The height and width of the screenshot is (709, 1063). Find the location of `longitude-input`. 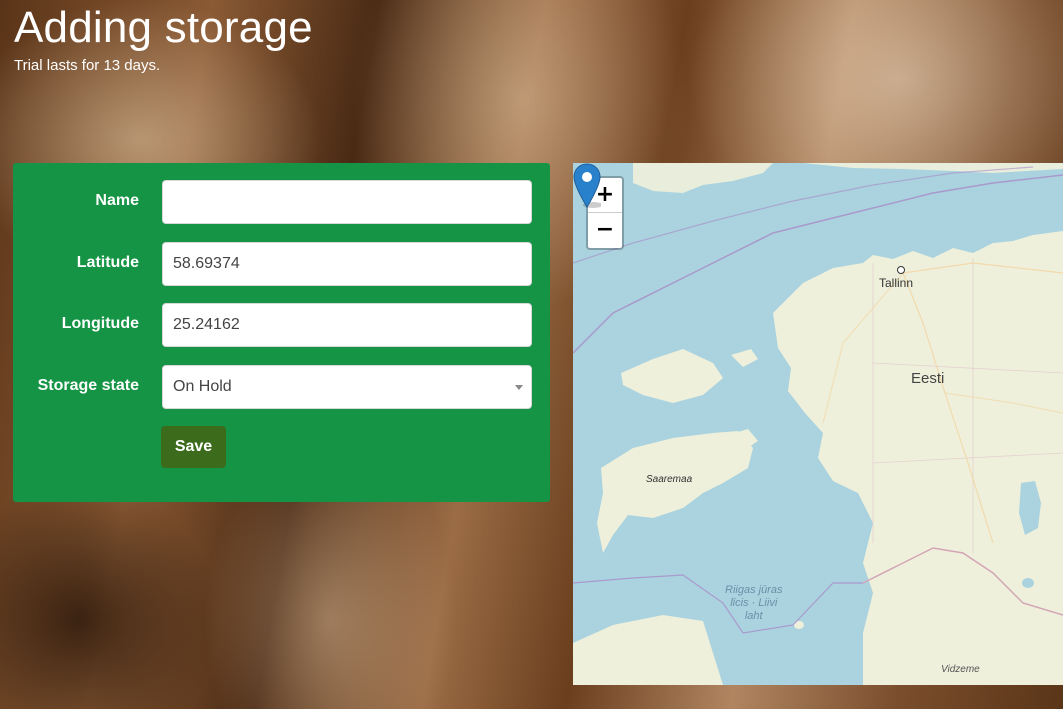

longitude-input is located at coordinates (347, 325).